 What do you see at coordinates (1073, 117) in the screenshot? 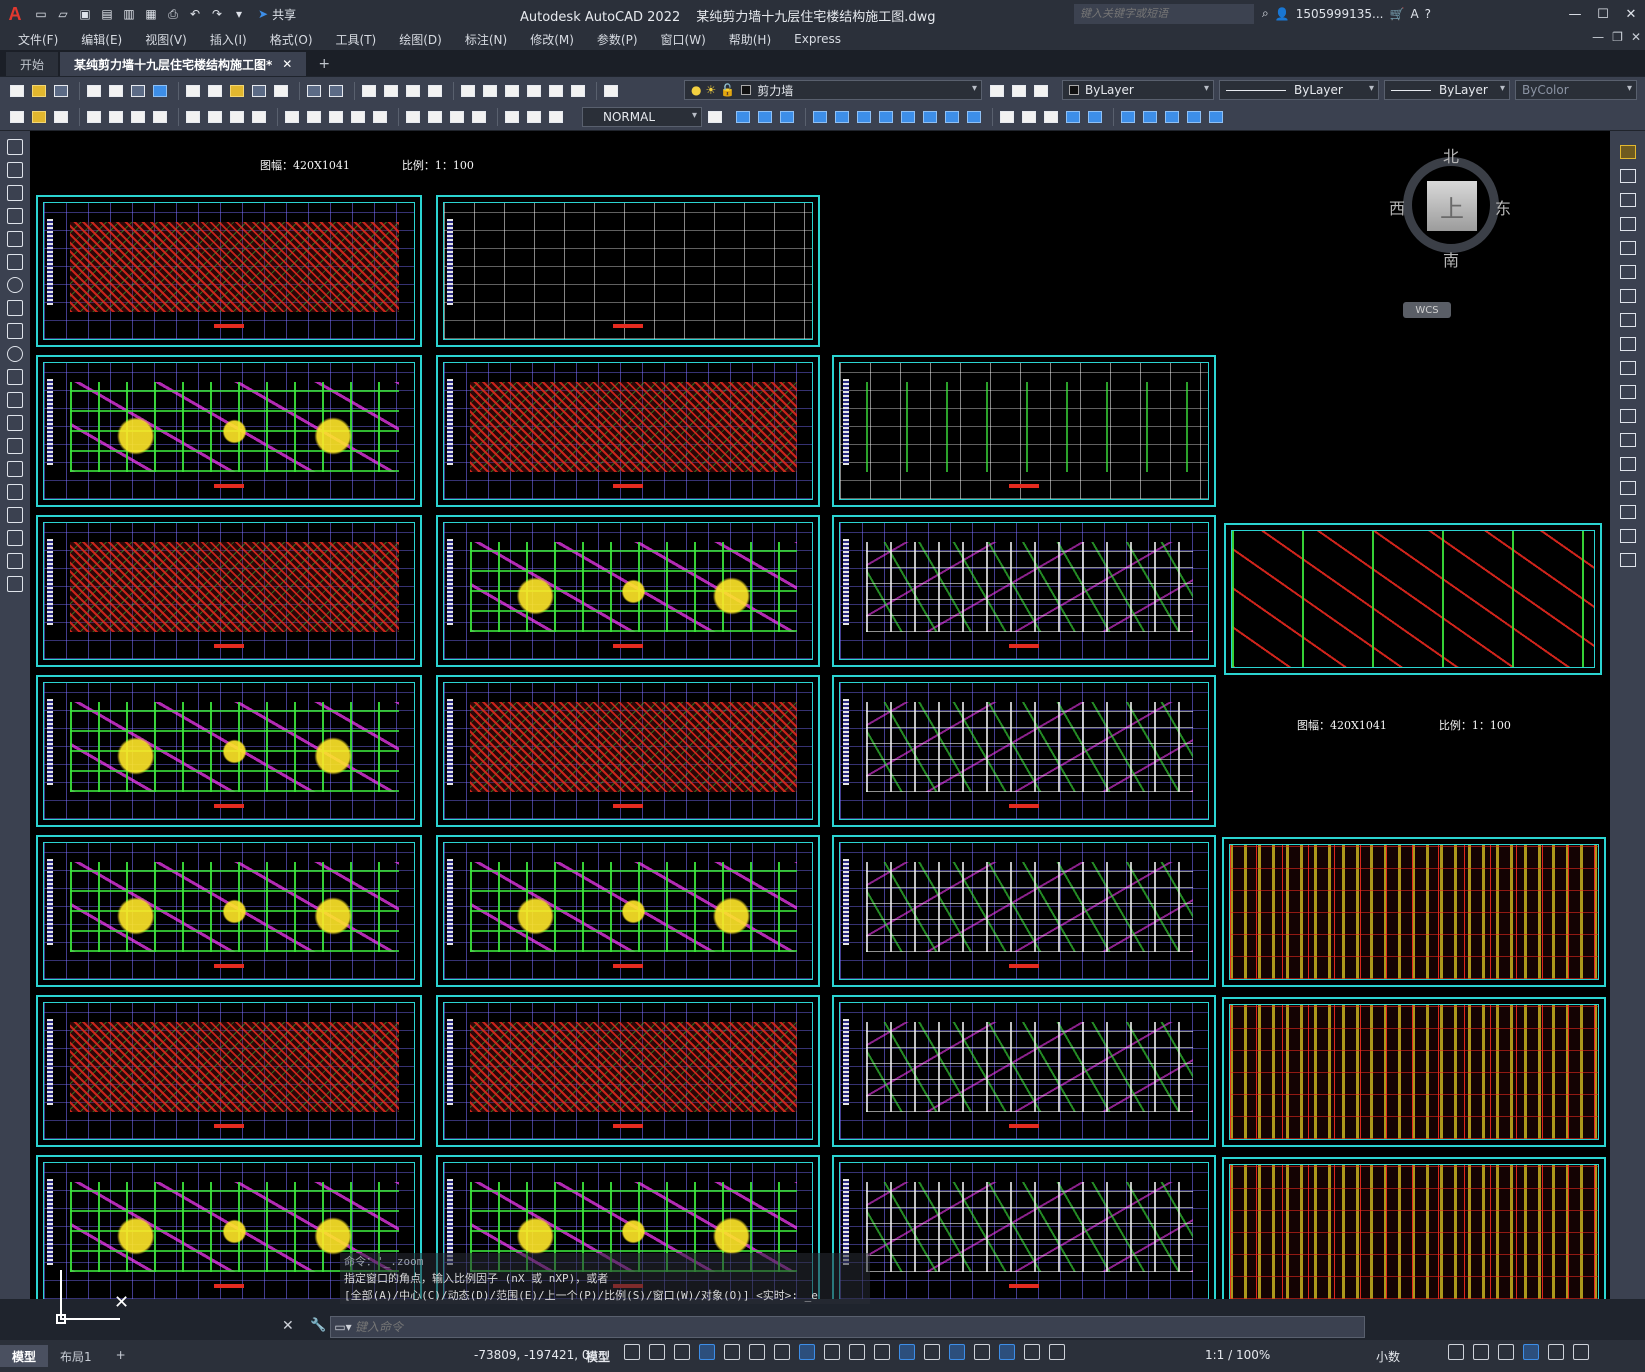
I see `join-icon` at bounding box center [1073, 117].